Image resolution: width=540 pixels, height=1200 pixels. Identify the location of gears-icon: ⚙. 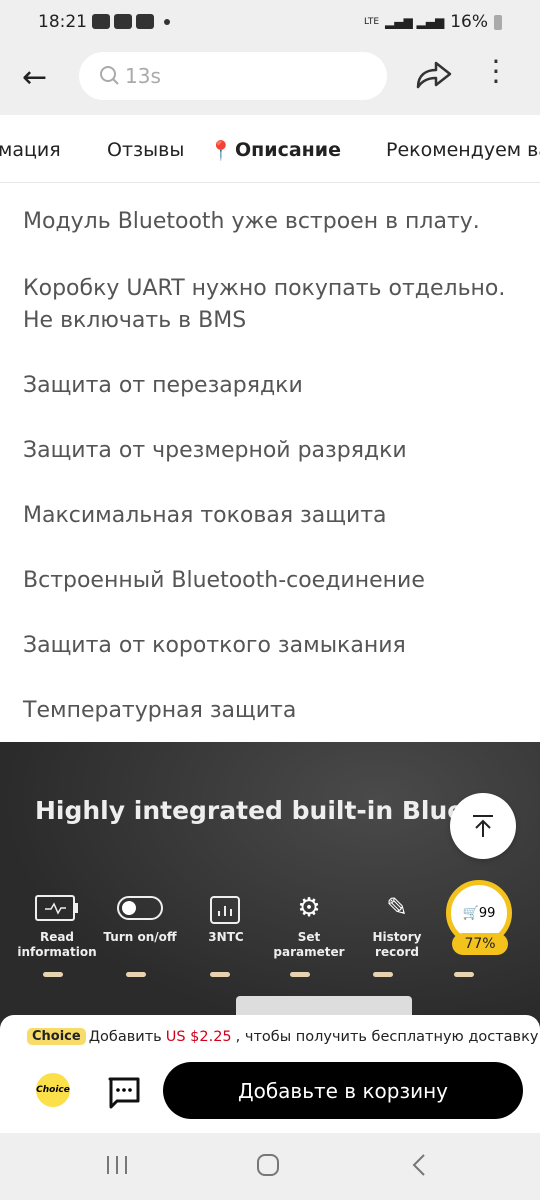
(309, 907).